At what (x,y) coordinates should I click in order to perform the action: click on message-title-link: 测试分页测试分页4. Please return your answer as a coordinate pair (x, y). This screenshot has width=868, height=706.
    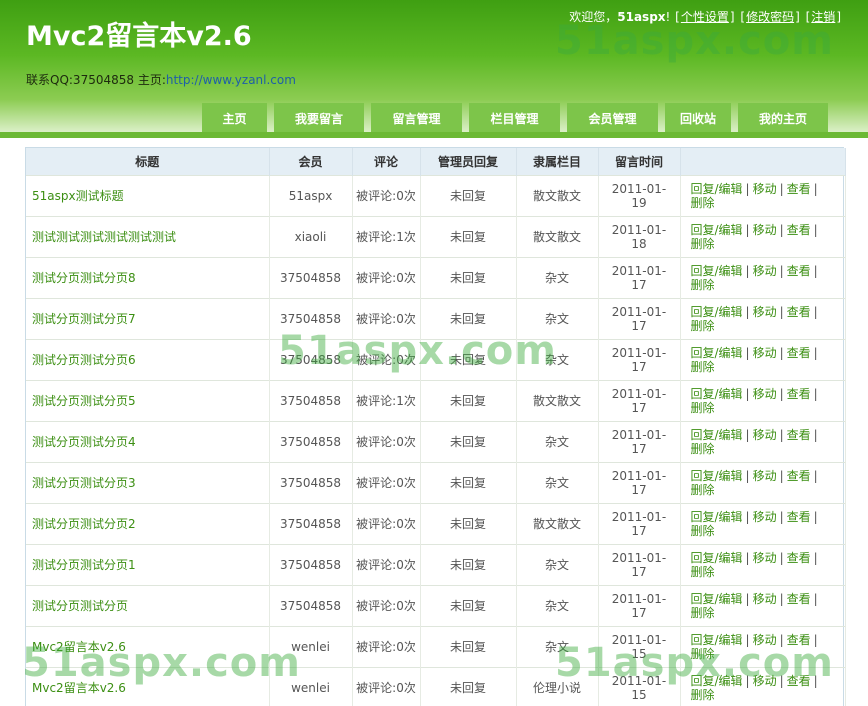
    Looking at the image, I should click on (84, 442).